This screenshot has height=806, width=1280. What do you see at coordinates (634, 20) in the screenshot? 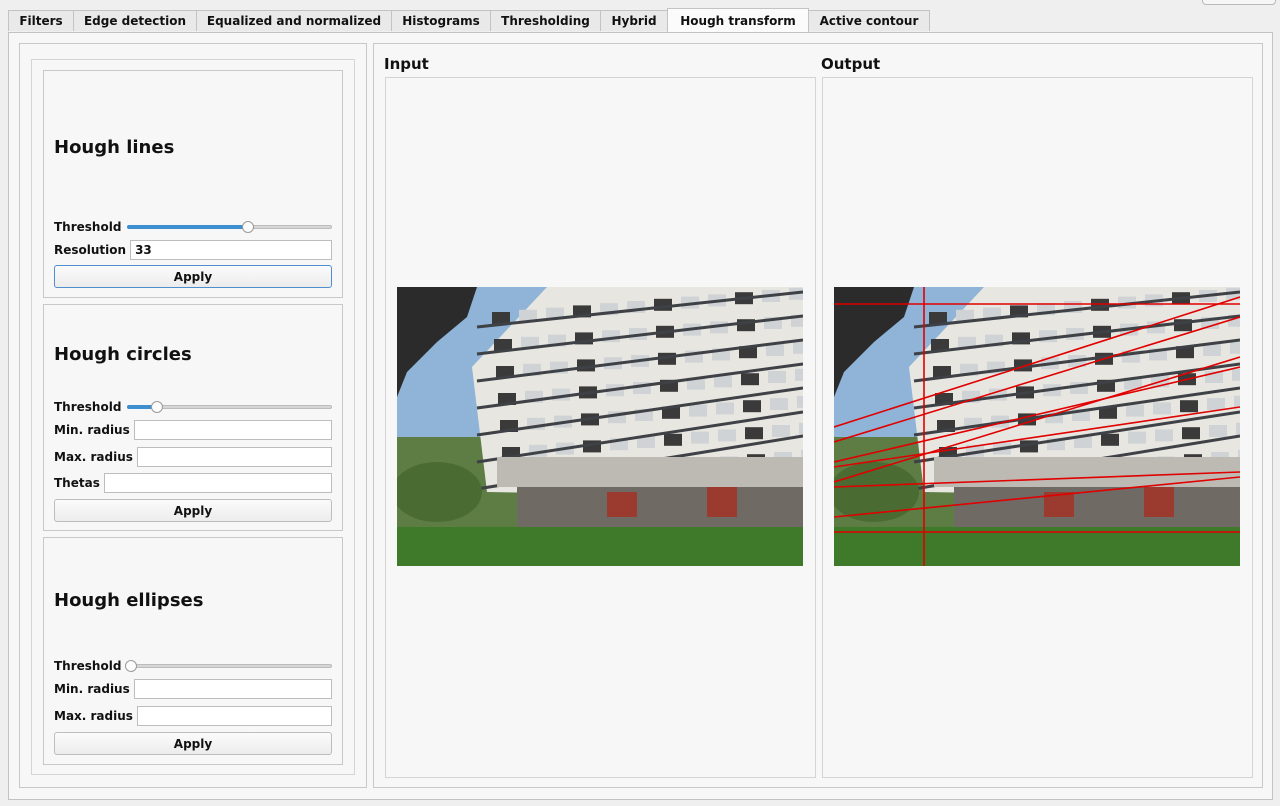
I see `tab-hybrid: Hybrid` at bounding box center [634, 20].